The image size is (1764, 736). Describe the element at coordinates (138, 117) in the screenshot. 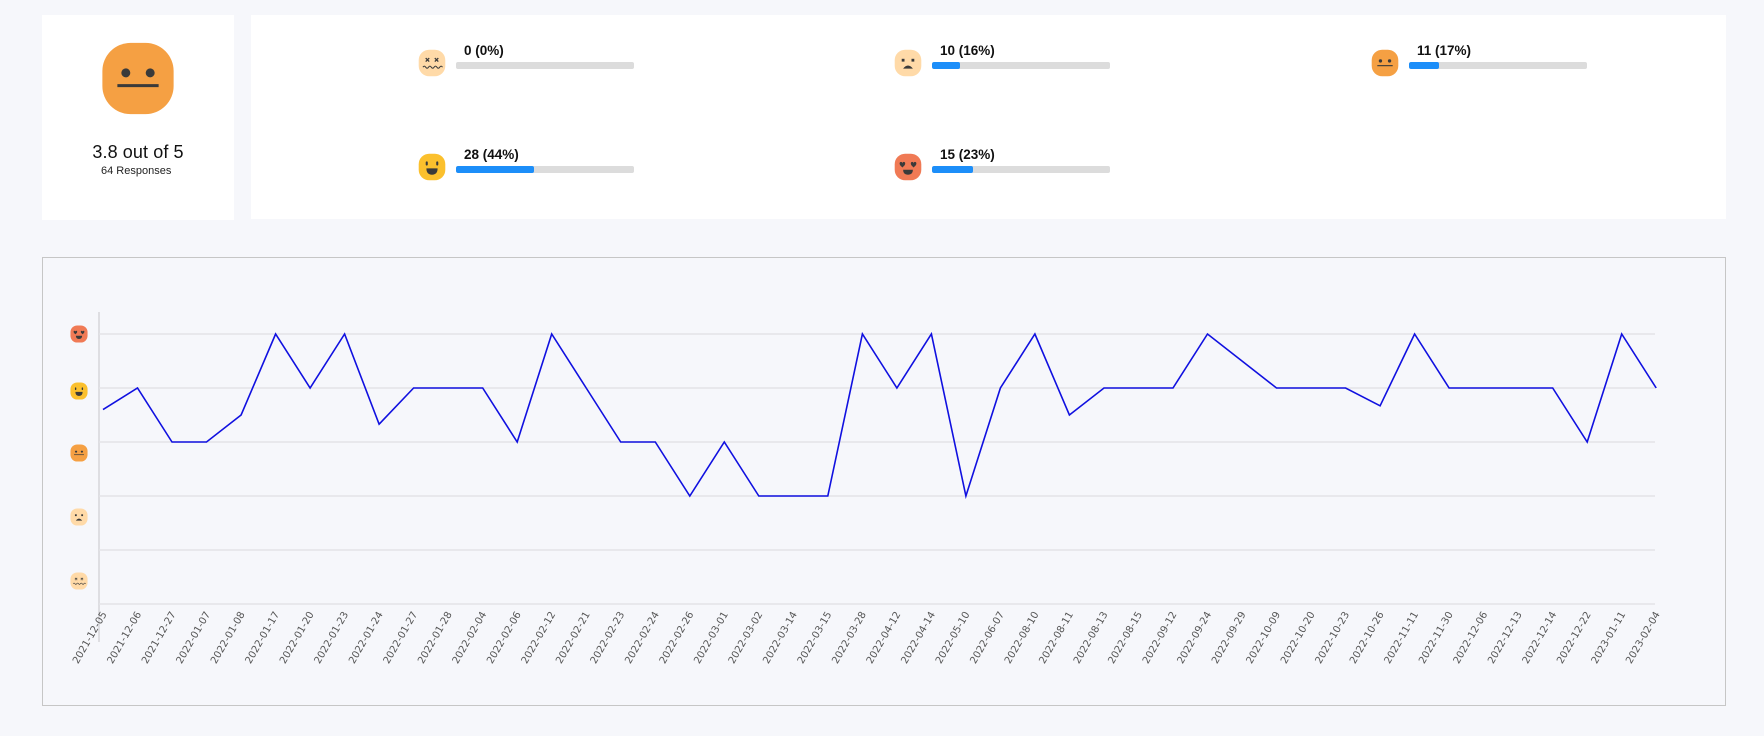

I see `summary-card: 3.8 out of 5 64 Responses` at that location.